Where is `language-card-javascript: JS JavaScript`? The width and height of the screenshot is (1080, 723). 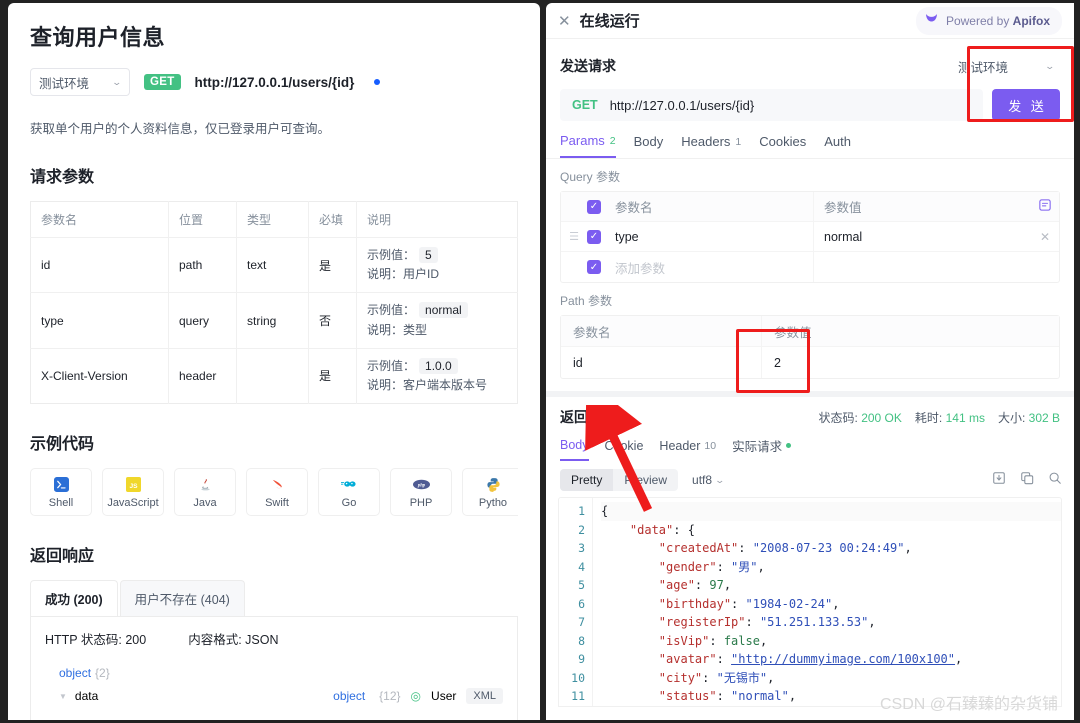 language-card-javascript: JS JavaScript is located at coordinates (133, 492).